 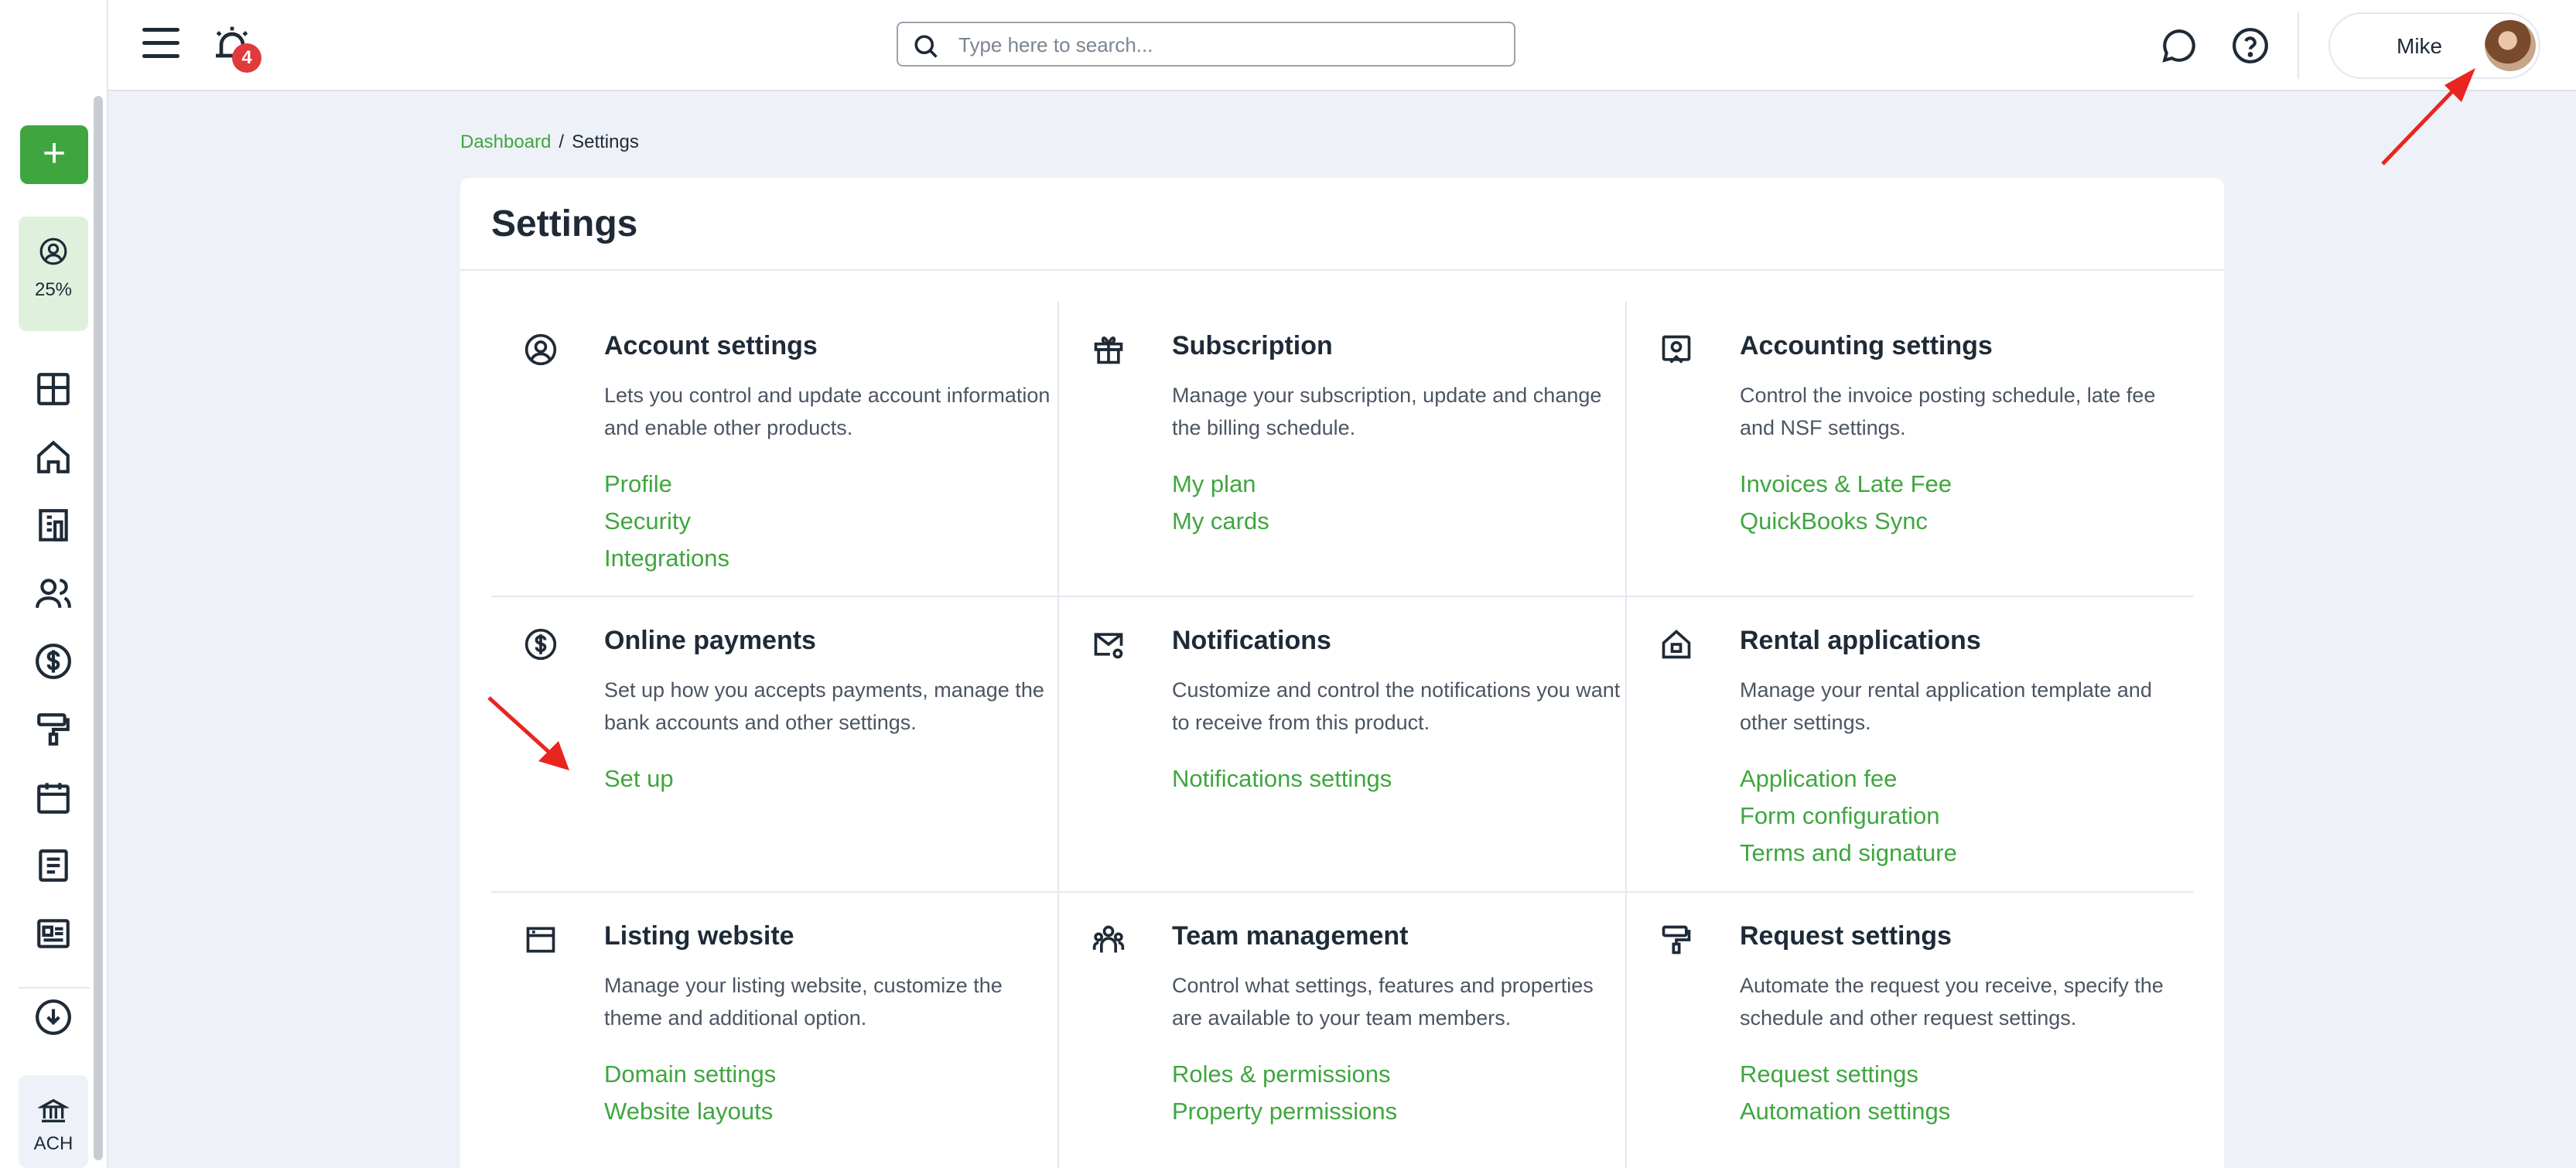 I want to click on form-configuration-link: Form configuration, so click(x=1848, y=816).